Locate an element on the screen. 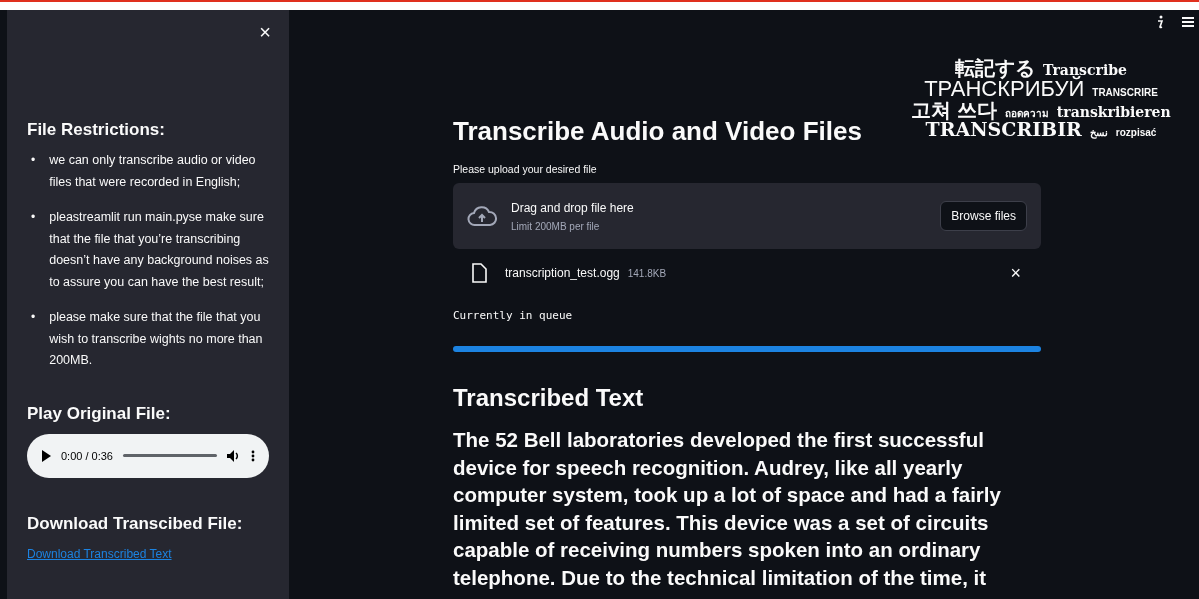 The width and height of the screenshot is (1199, 599). seek-track is located at coordinates (170, 455).